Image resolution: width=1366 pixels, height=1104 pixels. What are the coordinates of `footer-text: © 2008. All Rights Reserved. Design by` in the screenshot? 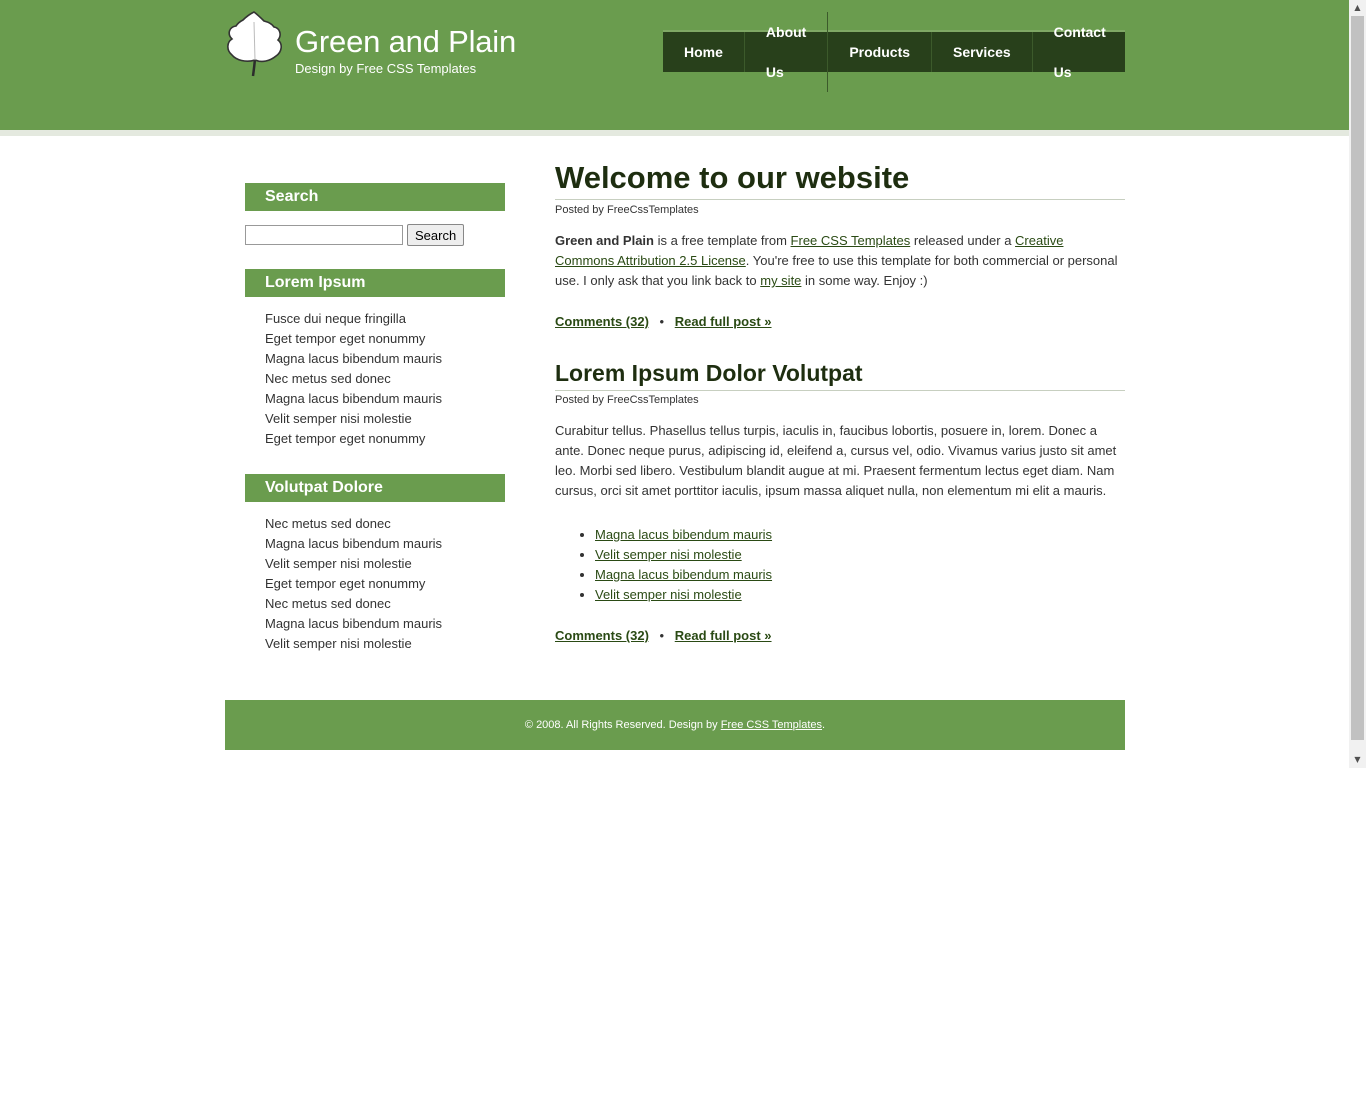 It's located at (622, 725).